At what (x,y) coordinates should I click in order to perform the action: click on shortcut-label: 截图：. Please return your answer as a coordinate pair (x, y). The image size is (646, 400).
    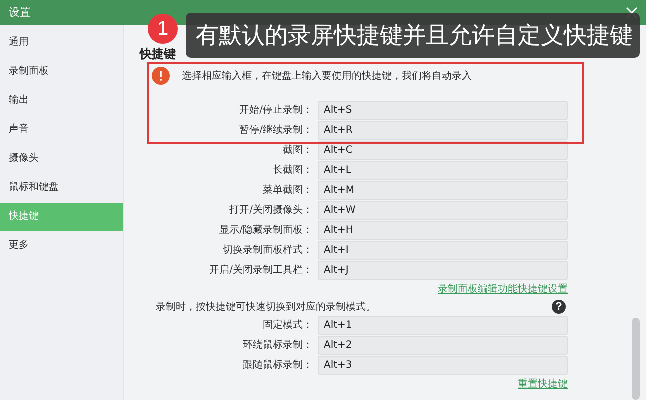
    Looking at the image, I should click on (297, 151).